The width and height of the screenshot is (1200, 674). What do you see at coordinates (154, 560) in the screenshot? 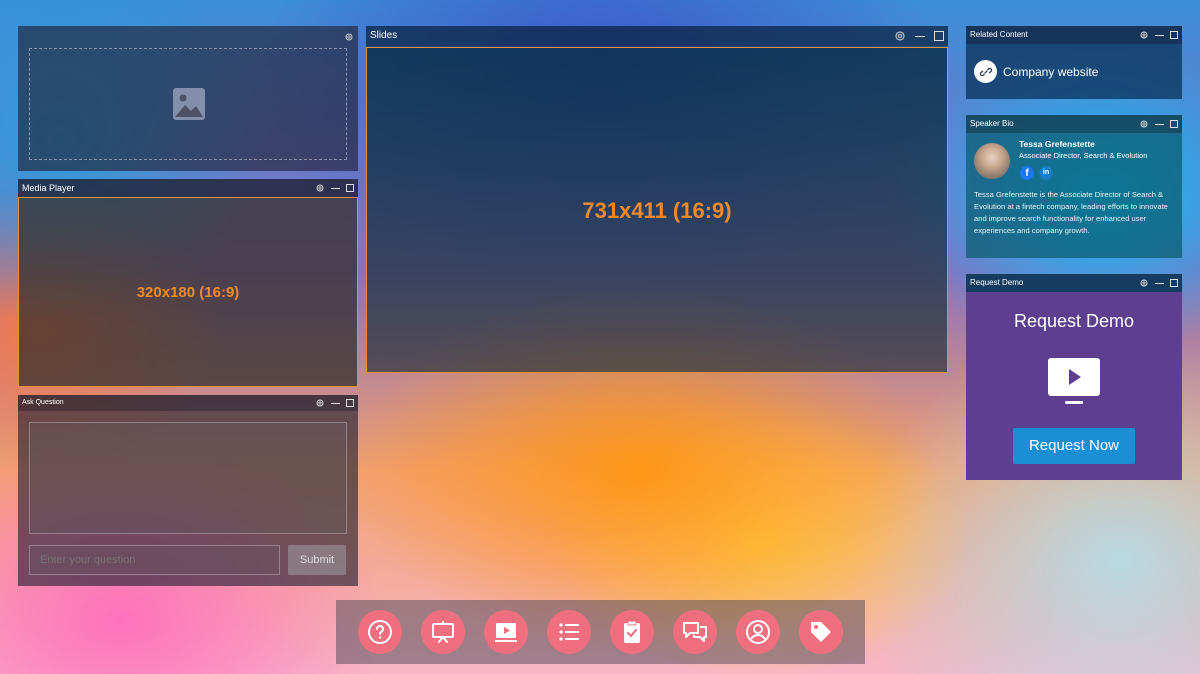
I see `question-input` at bounding box center [154, 560].